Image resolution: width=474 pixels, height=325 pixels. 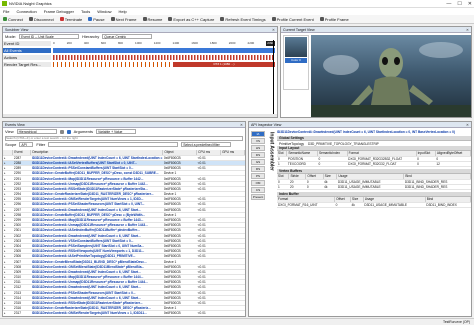 I want to click on tick-label: 400, so click(x=86, y=43).